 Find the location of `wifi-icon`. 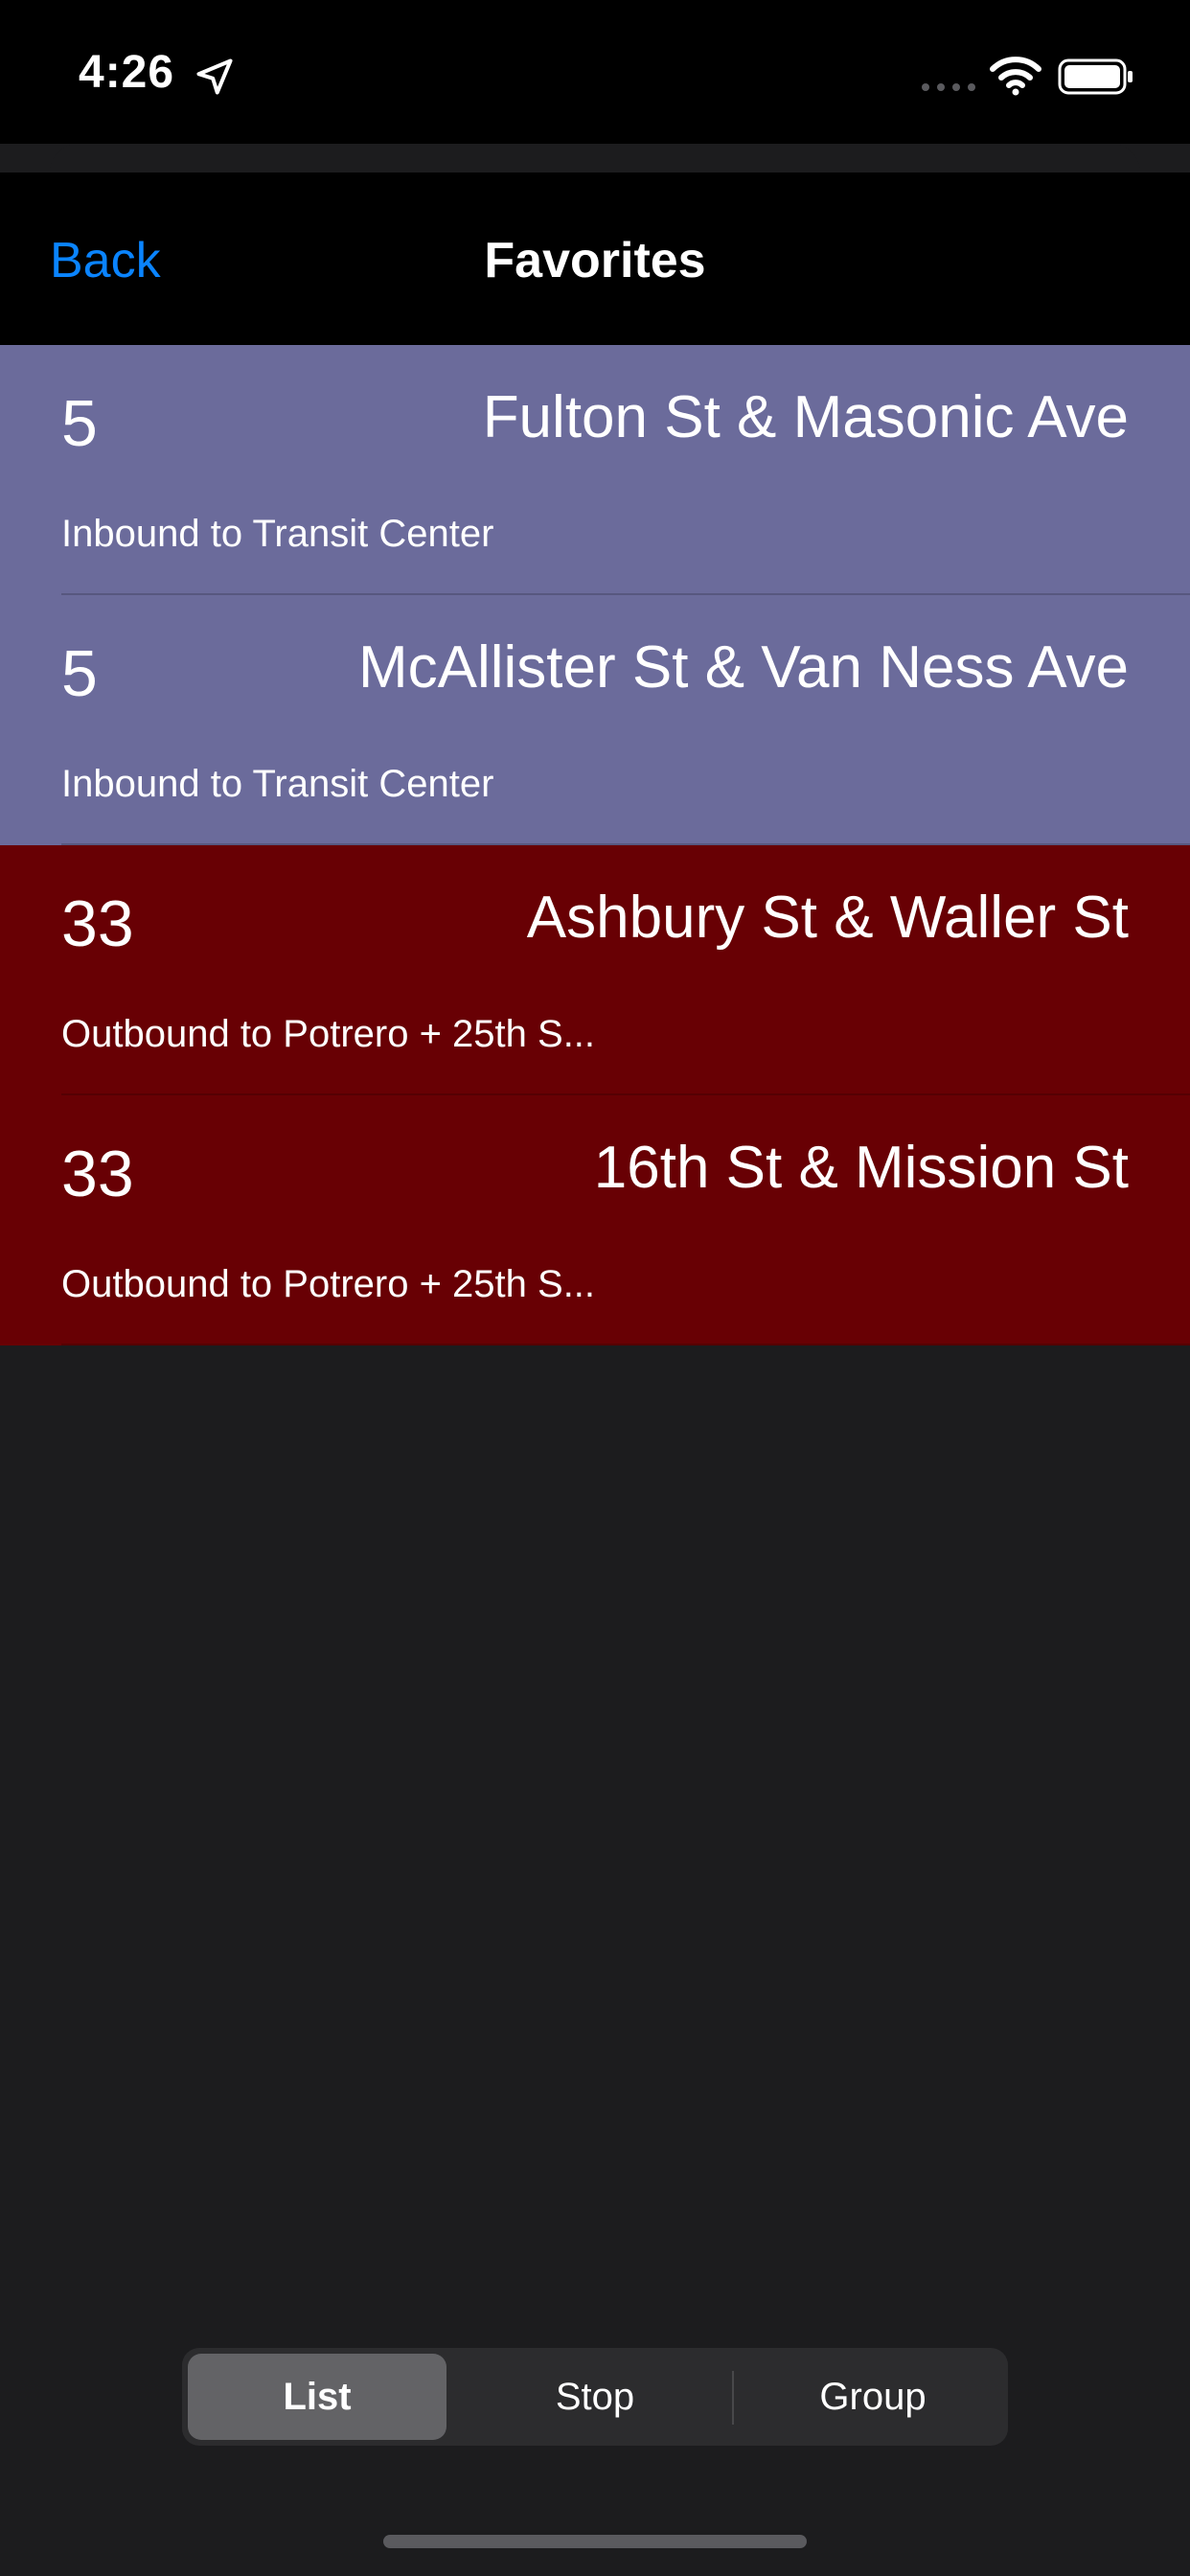

wifi-icon is located at coordinates (1015, 76).